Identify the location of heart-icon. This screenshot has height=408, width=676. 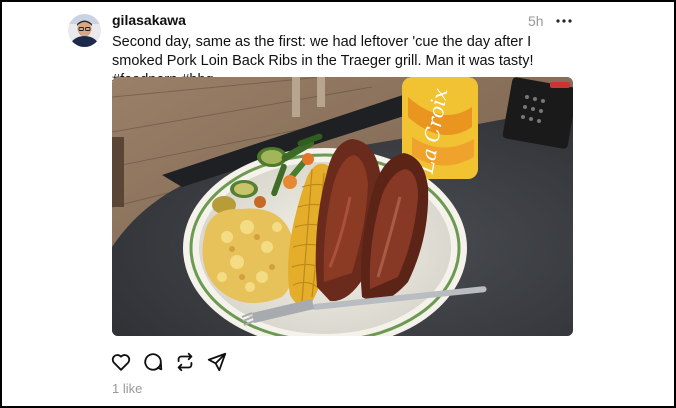
(121, 362).